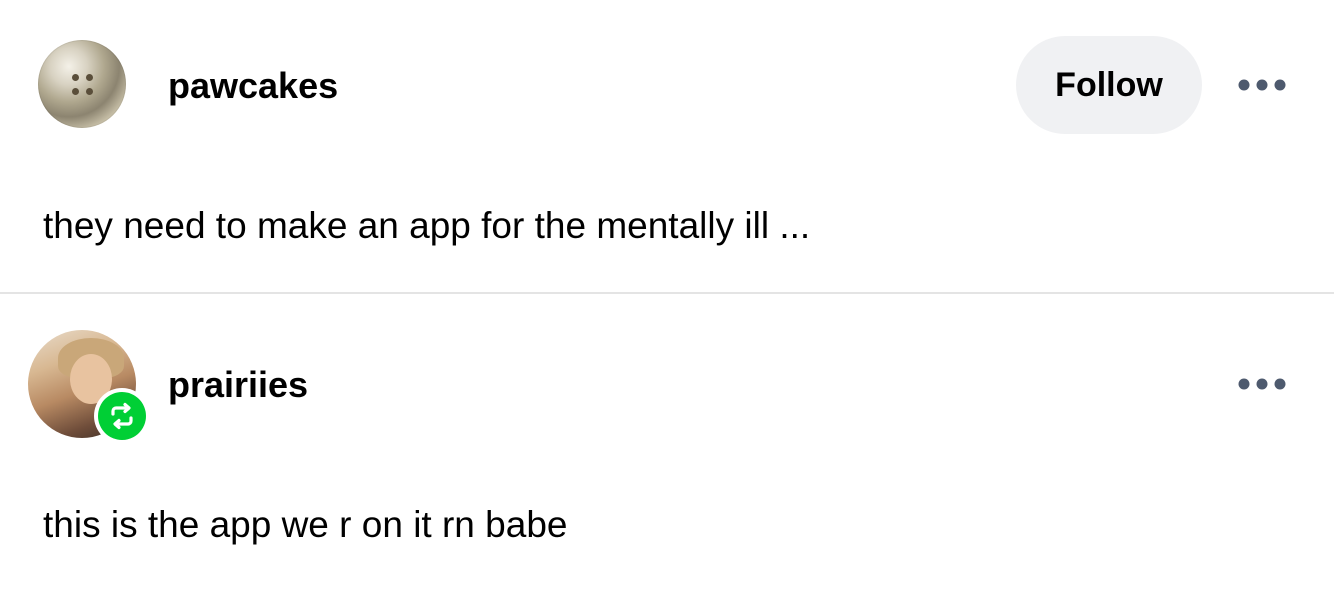  What do you see at coordinates (238, 385) in the screenshot?
I see `reblog-username: prairiies` at bounding box center [238, 385].